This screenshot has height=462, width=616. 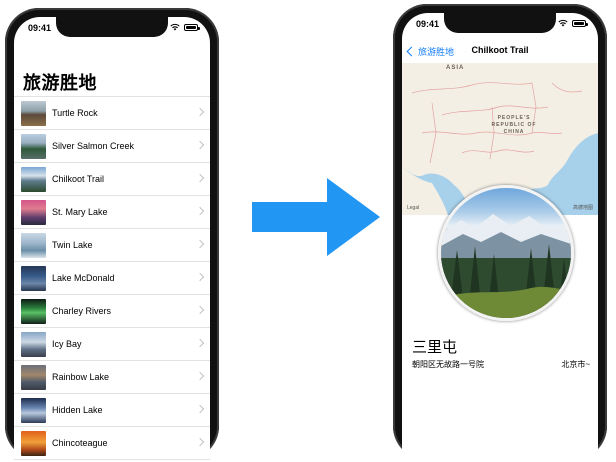 What do you see at coordinates (112, 410) in the screenshot?
I see `list-item: Hidden Lake` at bounding box center [112, 410].